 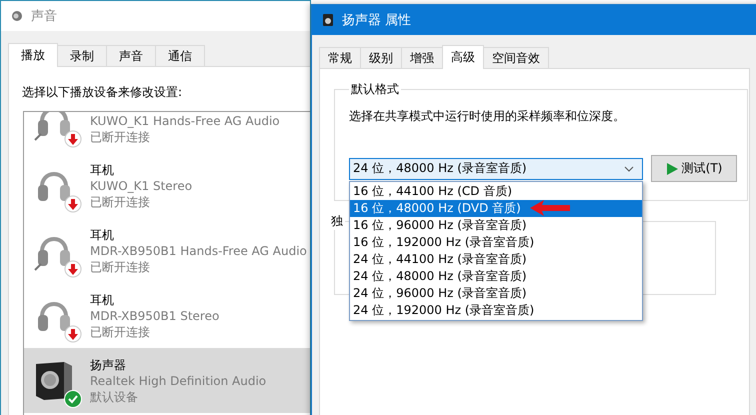 I want to click on device-item: 扬声器 Realtek High Definition Audio 默认设备, so click(x=167, y=380).